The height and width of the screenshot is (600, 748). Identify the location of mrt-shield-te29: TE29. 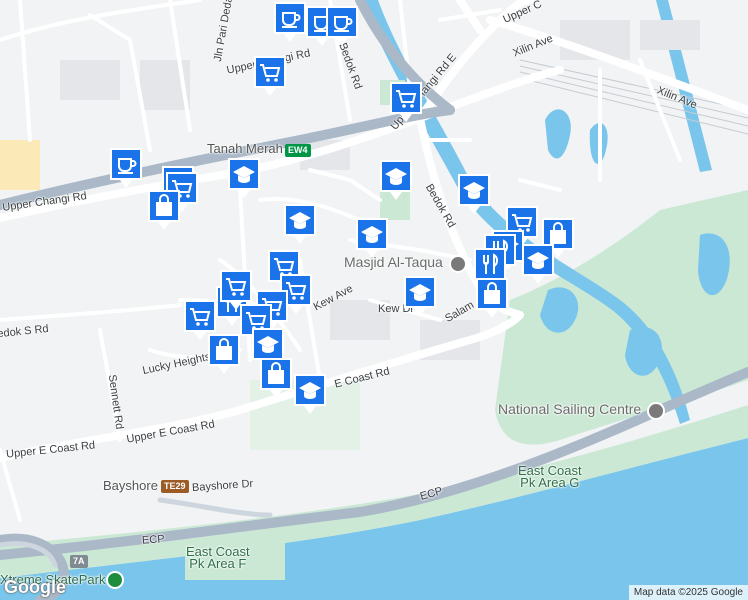
(175, 486).